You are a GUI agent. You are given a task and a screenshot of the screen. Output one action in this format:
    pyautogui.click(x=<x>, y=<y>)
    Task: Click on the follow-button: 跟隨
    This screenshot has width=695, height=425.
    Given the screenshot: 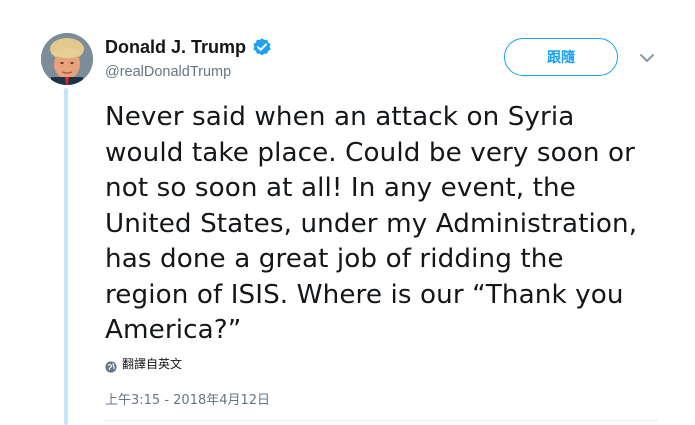 What is the action you would take?
    pyautogui.click(x=561, y=57)
    